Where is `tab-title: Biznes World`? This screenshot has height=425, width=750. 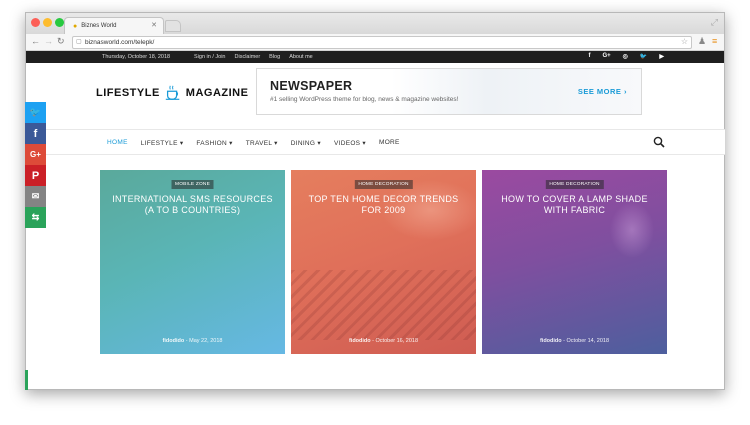
tab-title: Biznes World is located at coordinates (99, 26).